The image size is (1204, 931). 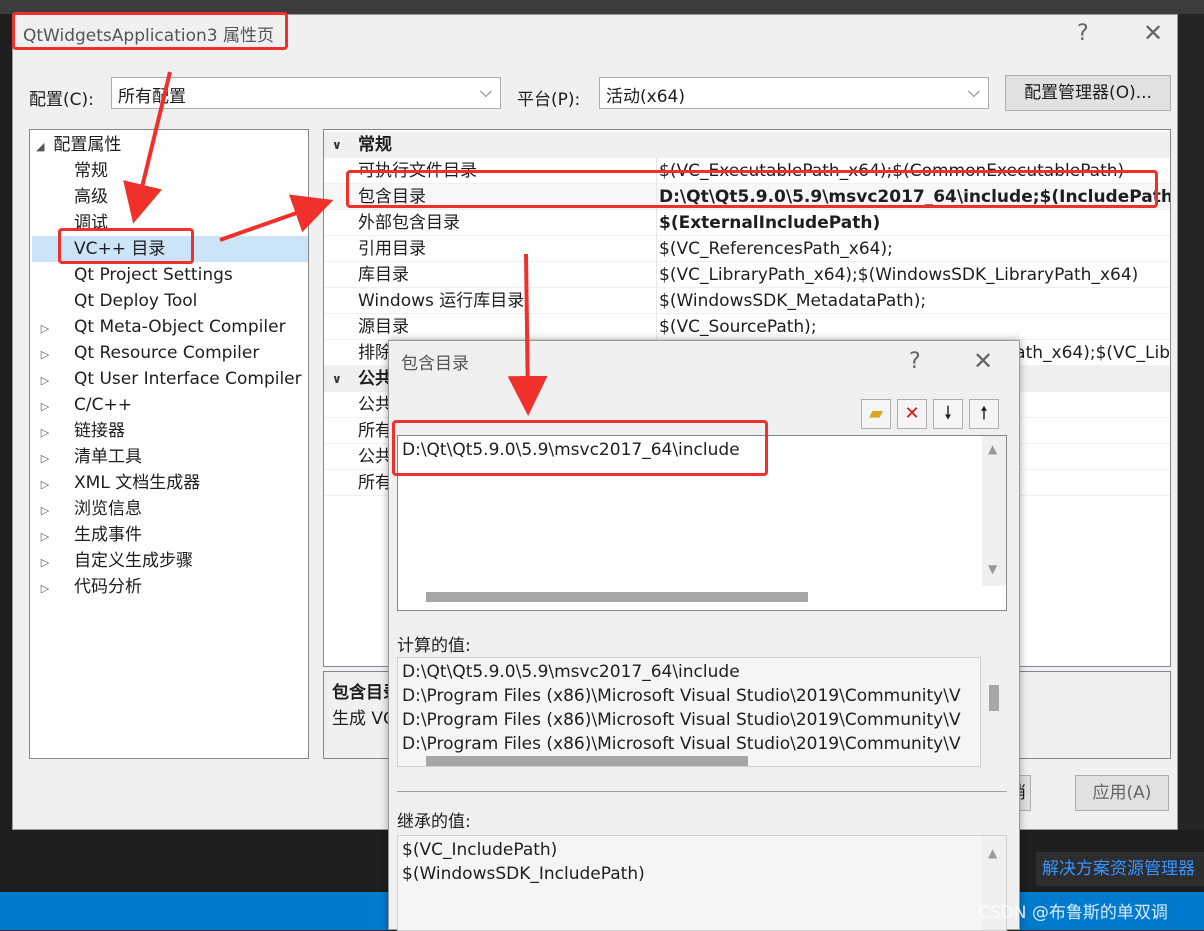 I want to click on arrow-title-to-vc, so click(x=147, y=147).